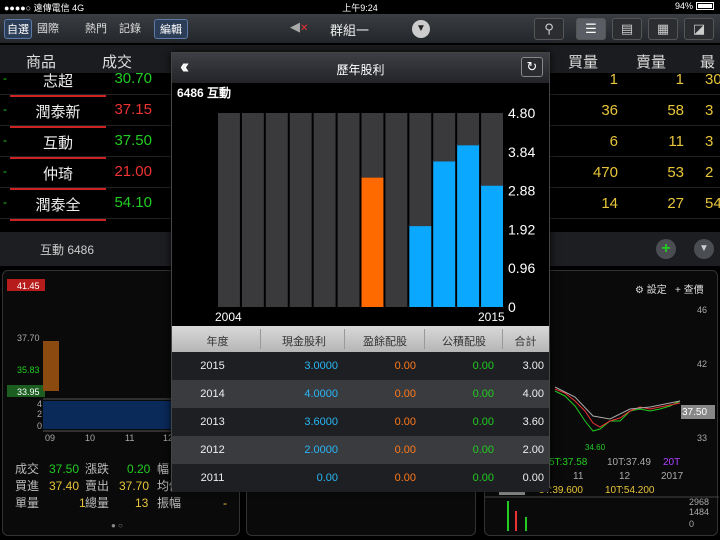 This screenshot has height=540, width=720. What do you see at coordinates (212, 450) in the screenshot?
I see `cell-year: 2012` at bounding box center [212, 450].